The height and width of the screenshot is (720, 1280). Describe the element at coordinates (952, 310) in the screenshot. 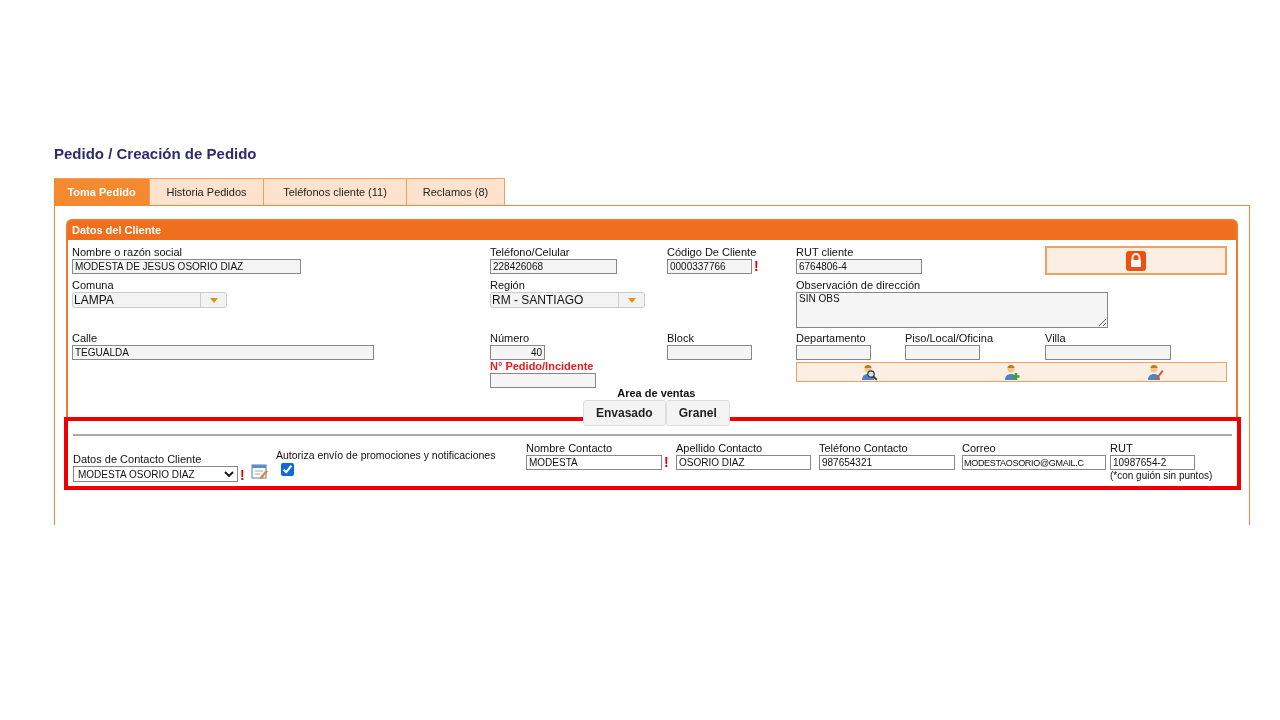

I see `text-area: SIN OBS` at that location.